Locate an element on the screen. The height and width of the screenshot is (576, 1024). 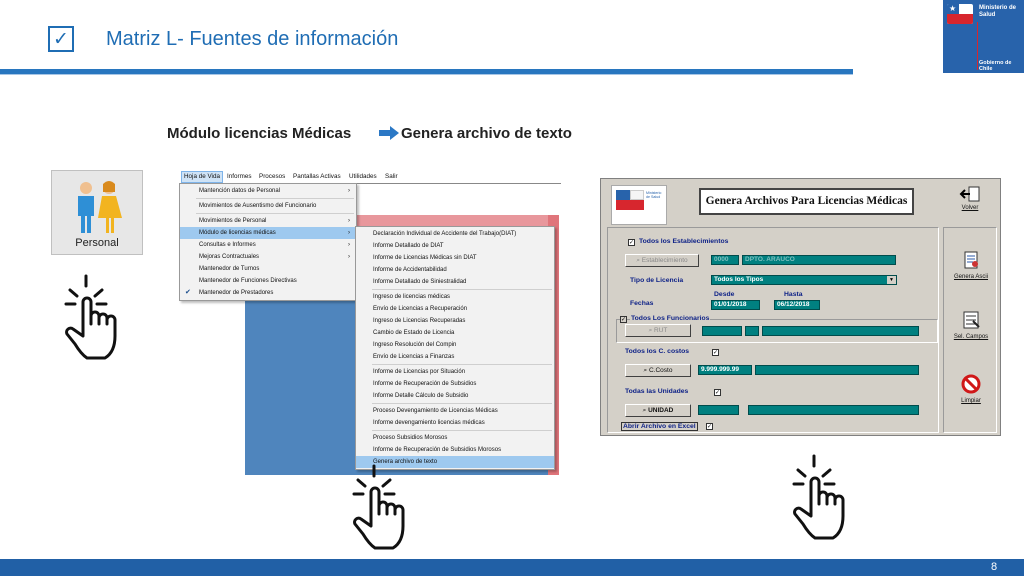
genera-ascii-label: Genera Ascii is located at coordinates (971, 277).